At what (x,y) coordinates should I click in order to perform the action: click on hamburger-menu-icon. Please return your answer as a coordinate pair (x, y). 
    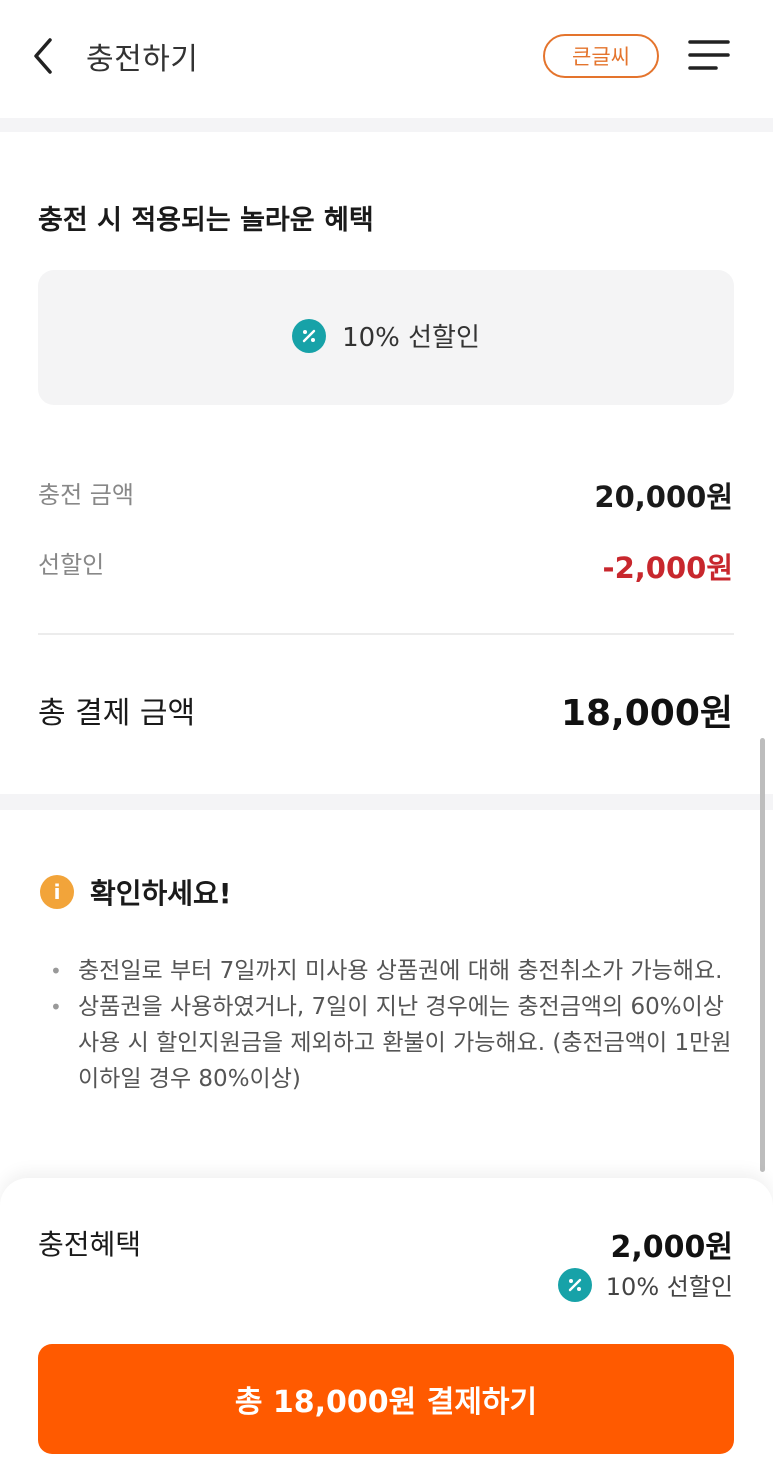
    Looking at the image, I should click on (709, 55).